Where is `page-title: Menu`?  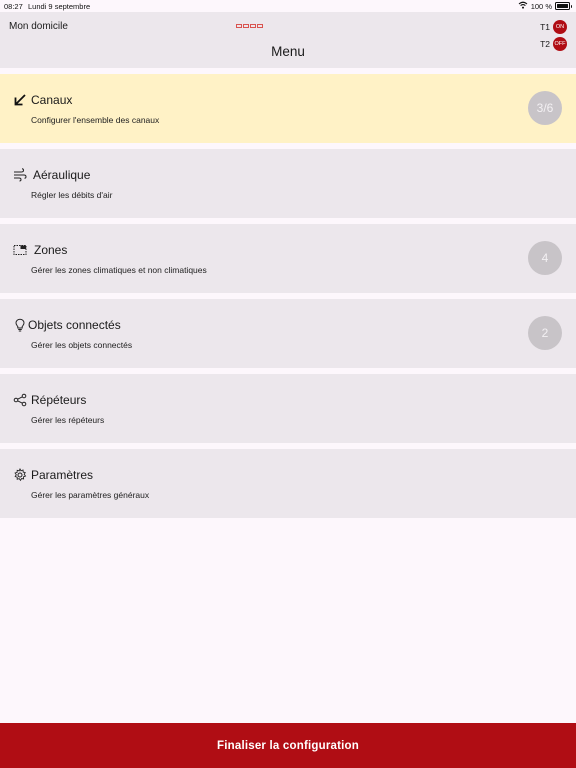
page-title: Menu is located at coordinates (288, 51).